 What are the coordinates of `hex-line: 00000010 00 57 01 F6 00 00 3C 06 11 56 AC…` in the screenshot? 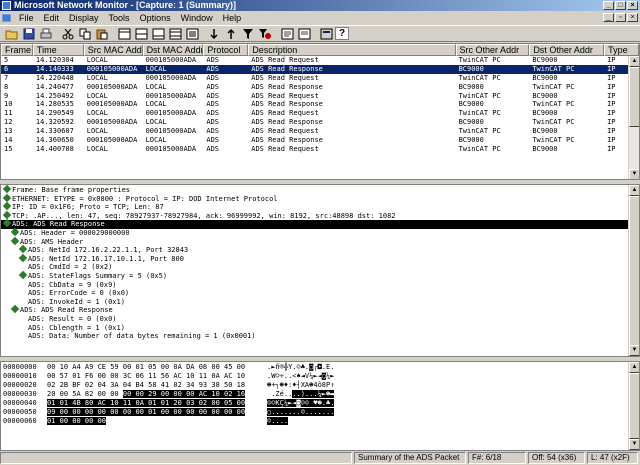 It's located at (320, 376).